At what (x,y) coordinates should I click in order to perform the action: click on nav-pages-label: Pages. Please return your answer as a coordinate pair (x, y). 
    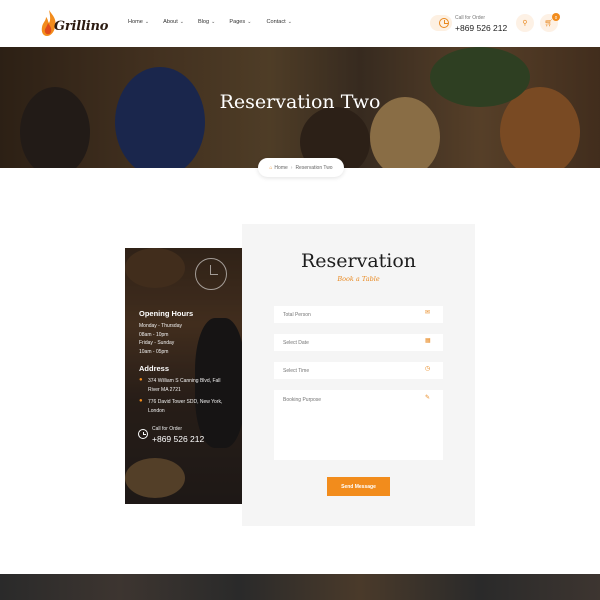
    Looking at the image, I should click on (237, 22).